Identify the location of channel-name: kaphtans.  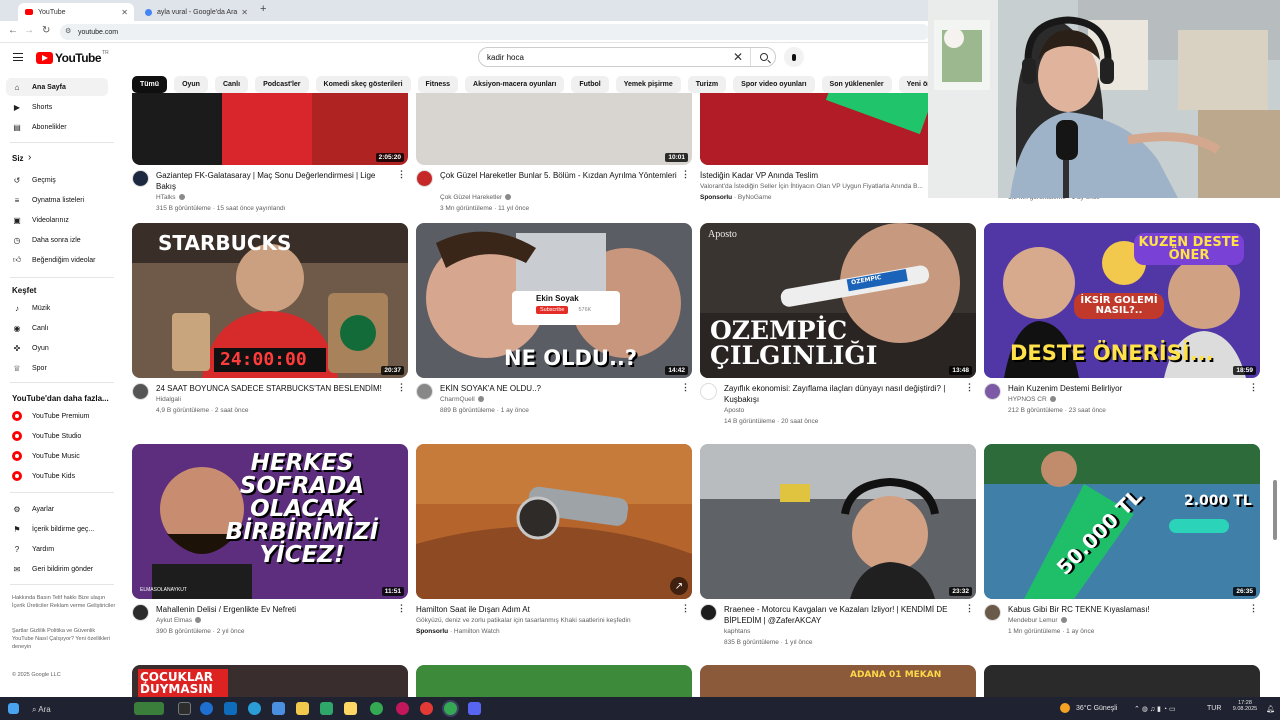
(737, 631).